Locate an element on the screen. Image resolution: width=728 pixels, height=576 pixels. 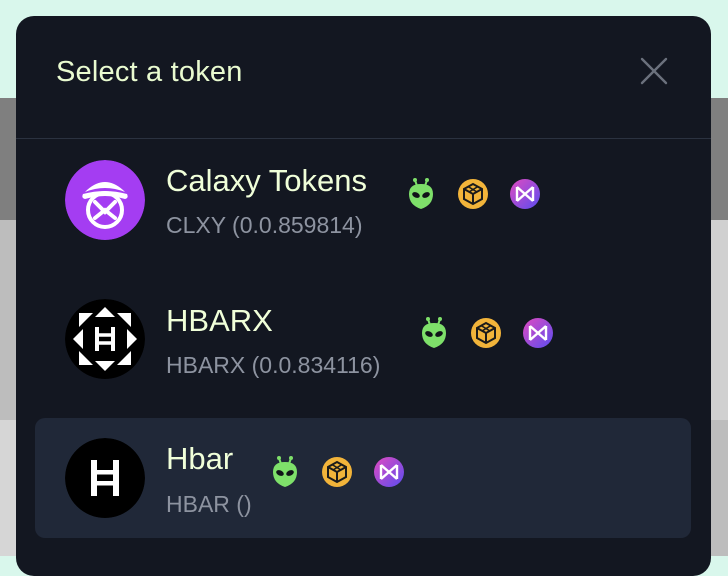
calaxy-logo is located at coordinates (105, 200).